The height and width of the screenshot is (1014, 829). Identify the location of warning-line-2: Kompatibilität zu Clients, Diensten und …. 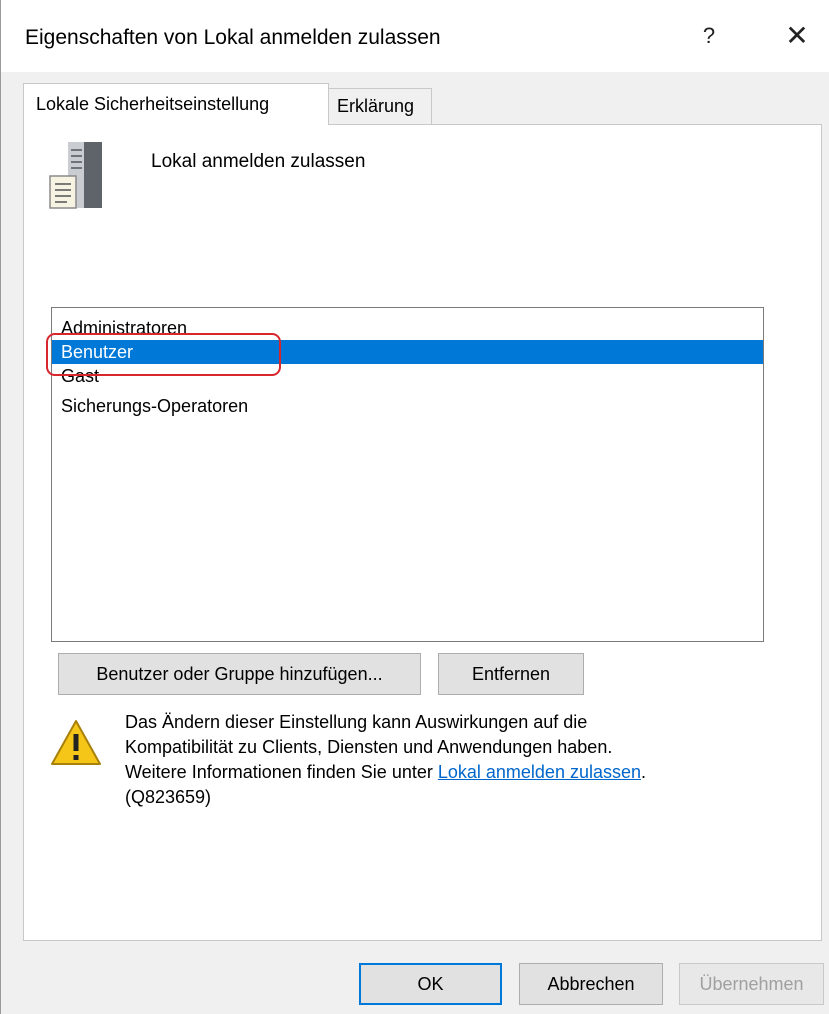
(369, 747).